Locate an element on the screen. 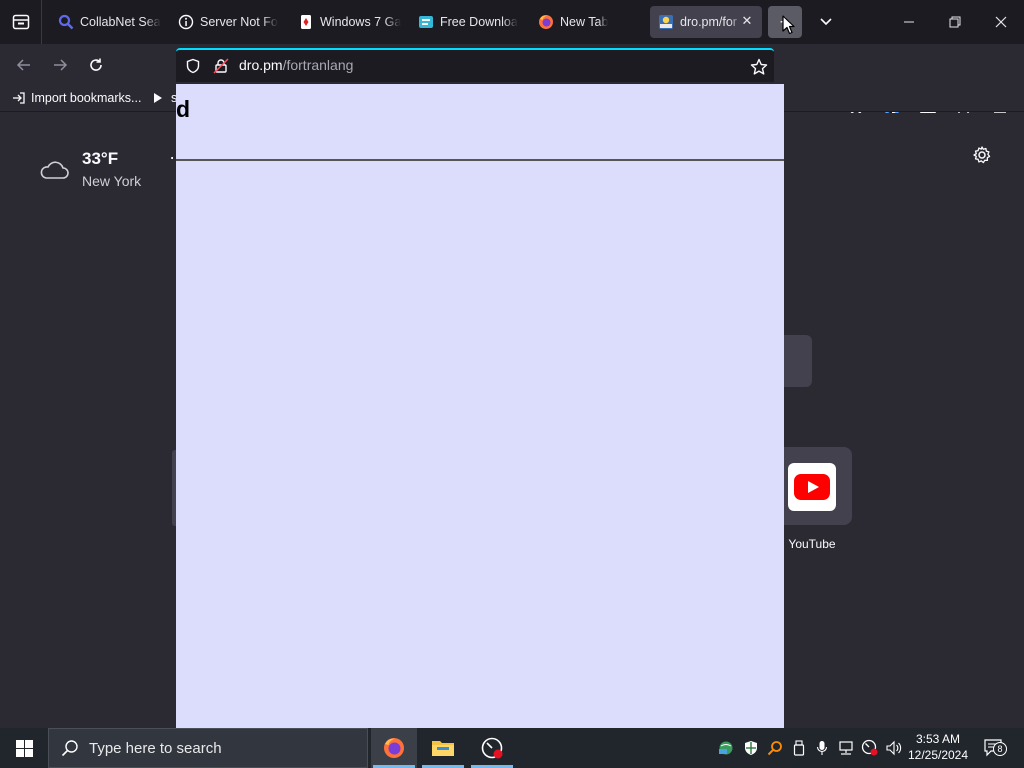 Image resolution: width=1024 pixels, height=768 pixels. firefox-view-icon is located at coordinates (20, 22).